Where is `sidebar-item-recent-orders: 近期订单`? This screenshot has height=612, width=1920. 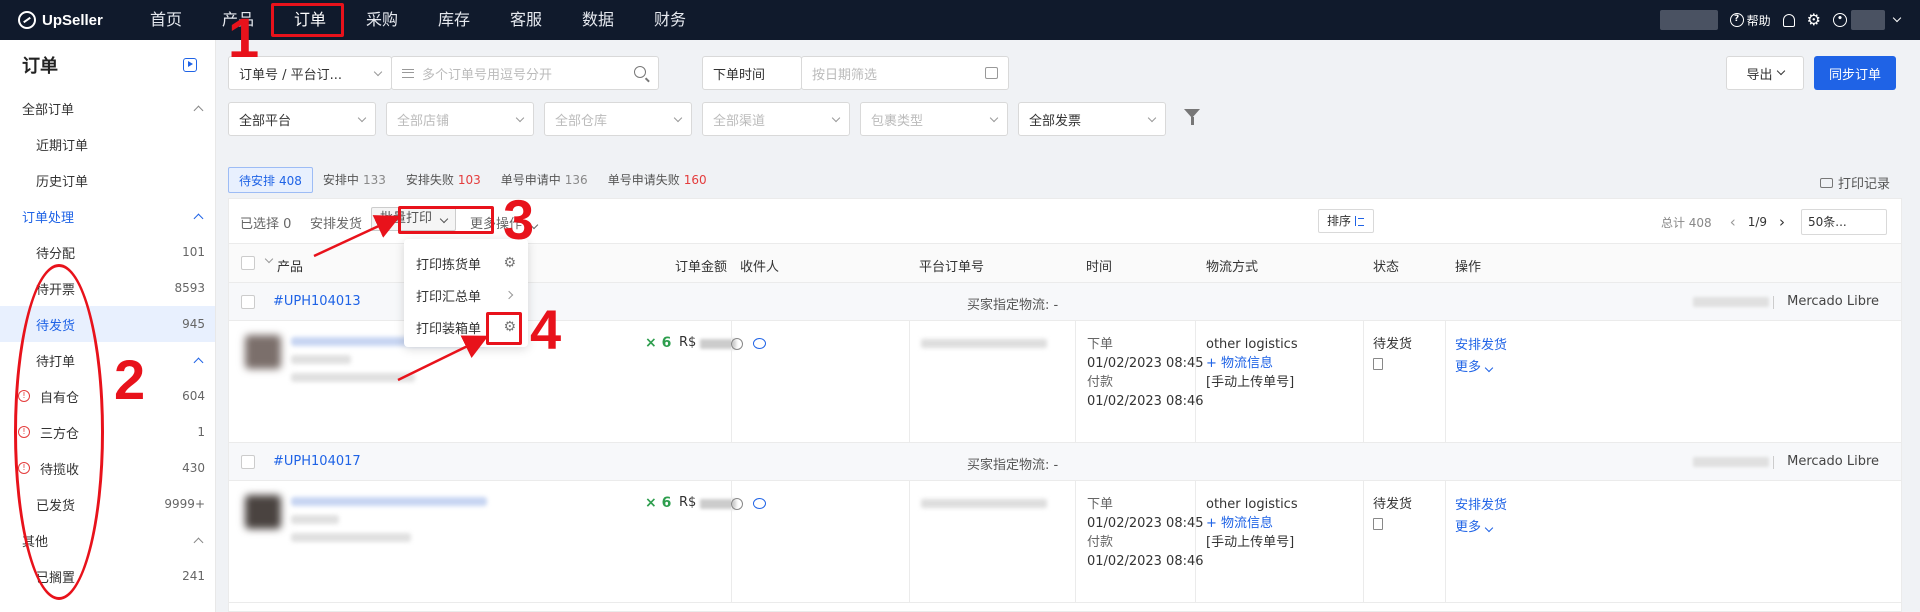
sidebar-item-recent-orders: 近期订单 is located at coordinates (107, 144).